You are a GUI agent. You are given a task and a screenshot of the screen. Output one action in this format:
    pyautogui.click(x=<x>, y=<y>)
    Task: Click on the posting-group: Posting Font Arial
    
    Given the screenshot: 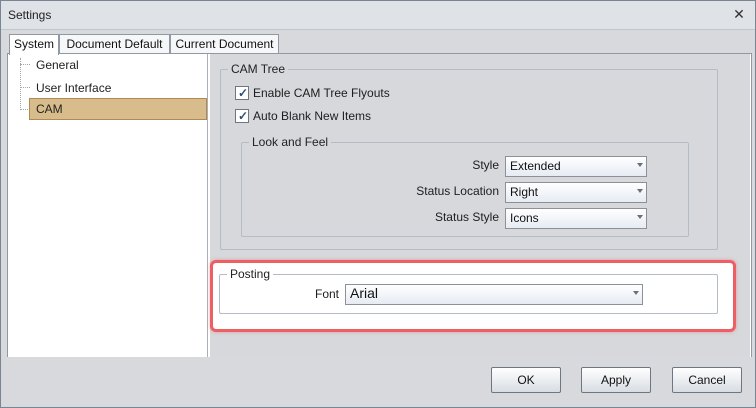 What is the action you would take?
    pyautogui.click(x=468, y=290)
    